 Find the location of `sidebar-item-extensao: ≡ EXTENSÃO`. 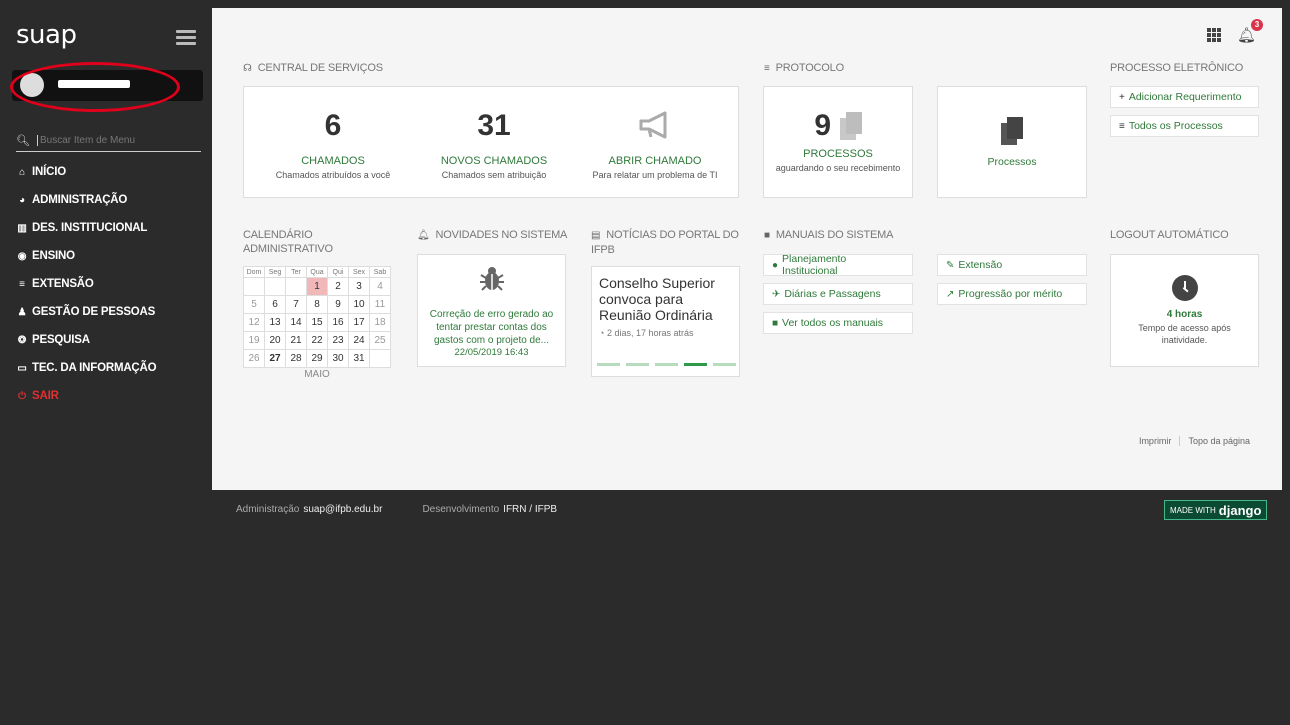

sidebar-item-extensao: ≡ EXTENSÃO is located at coordinates (113, 284).